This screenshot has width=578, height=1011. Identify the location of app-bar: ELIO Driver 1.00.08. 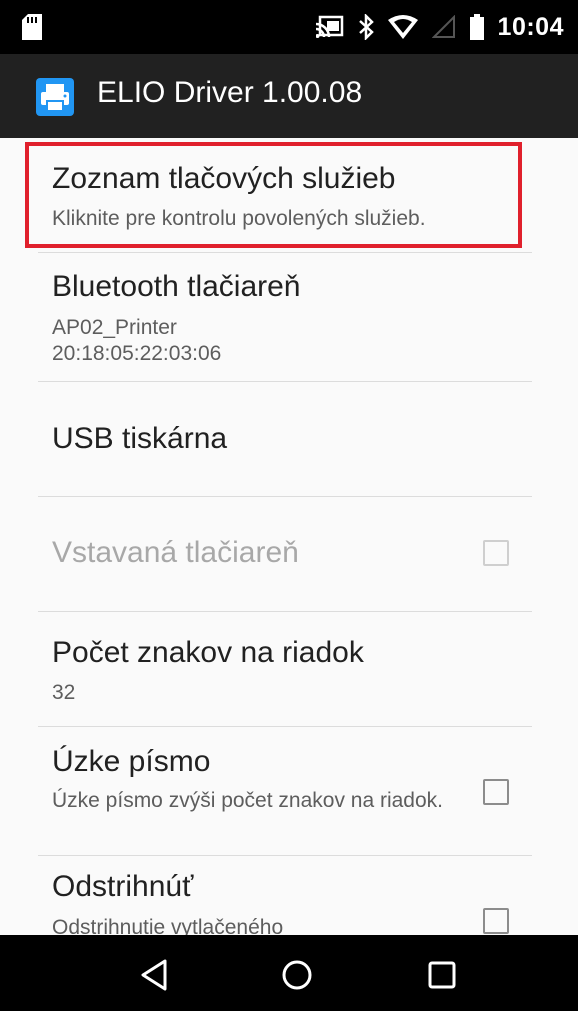
(289, 96).